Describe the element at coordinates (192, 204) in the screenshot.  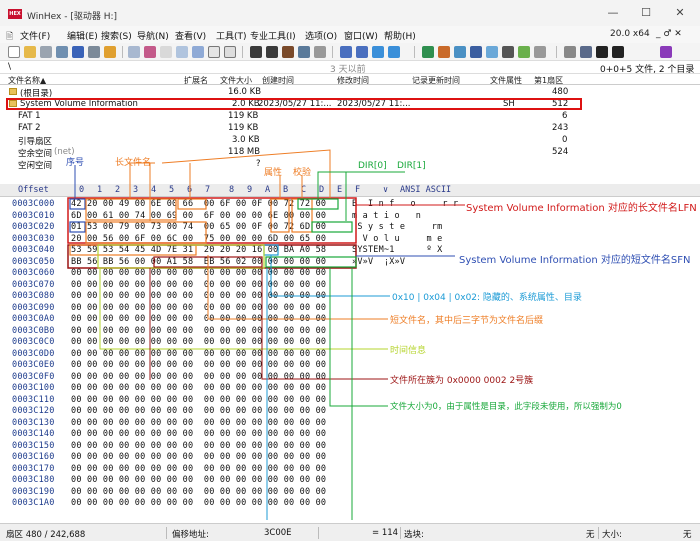
I see `long-name-part2-box` at that location.